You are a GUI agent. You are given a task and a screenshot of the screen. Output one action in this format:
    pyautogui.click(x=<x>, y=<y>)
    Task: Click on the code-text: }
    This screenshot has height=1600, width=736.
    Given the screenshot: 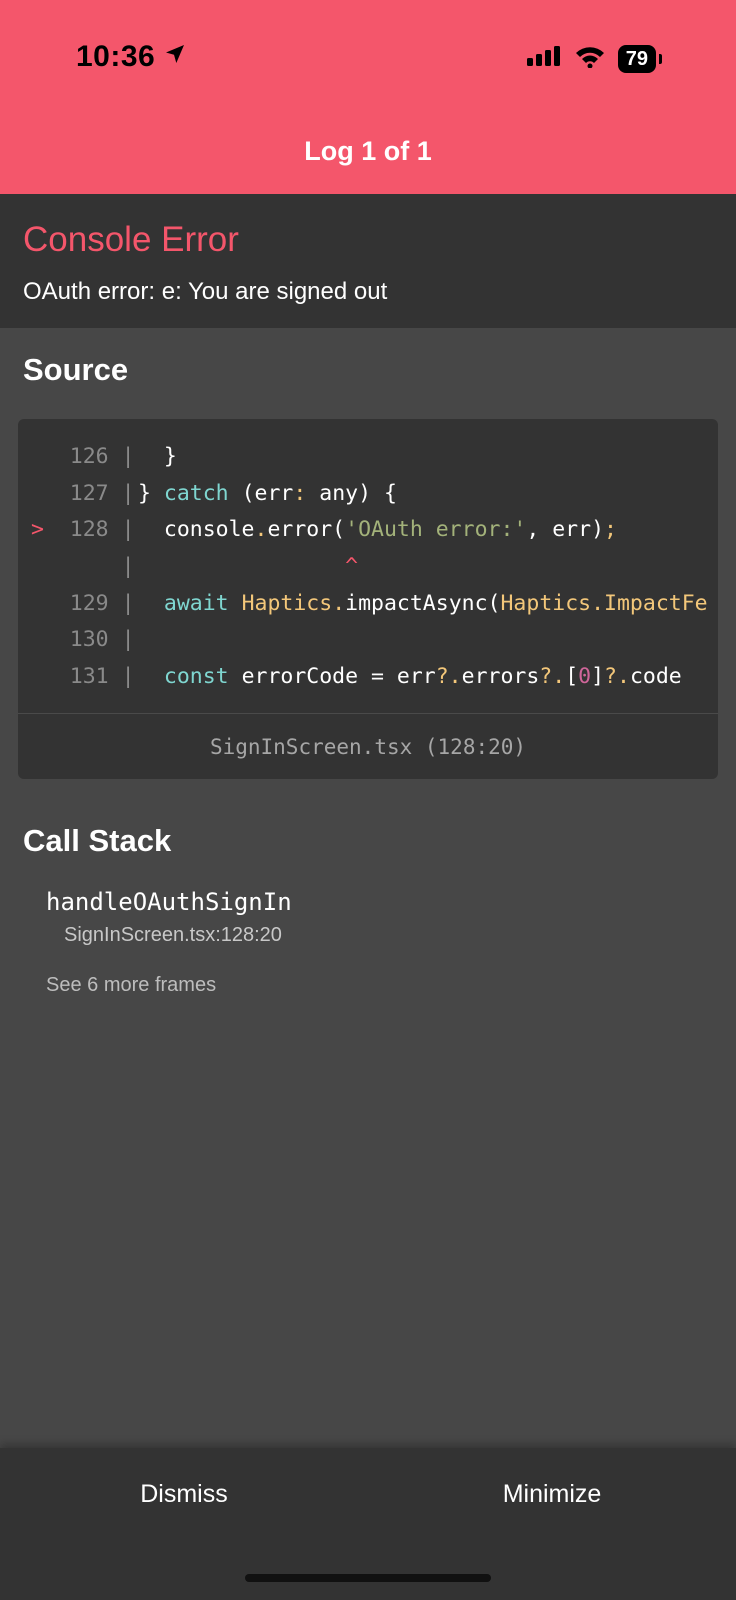 What is the action you would take?
    pyautogui.click(x=157, y=457)
    